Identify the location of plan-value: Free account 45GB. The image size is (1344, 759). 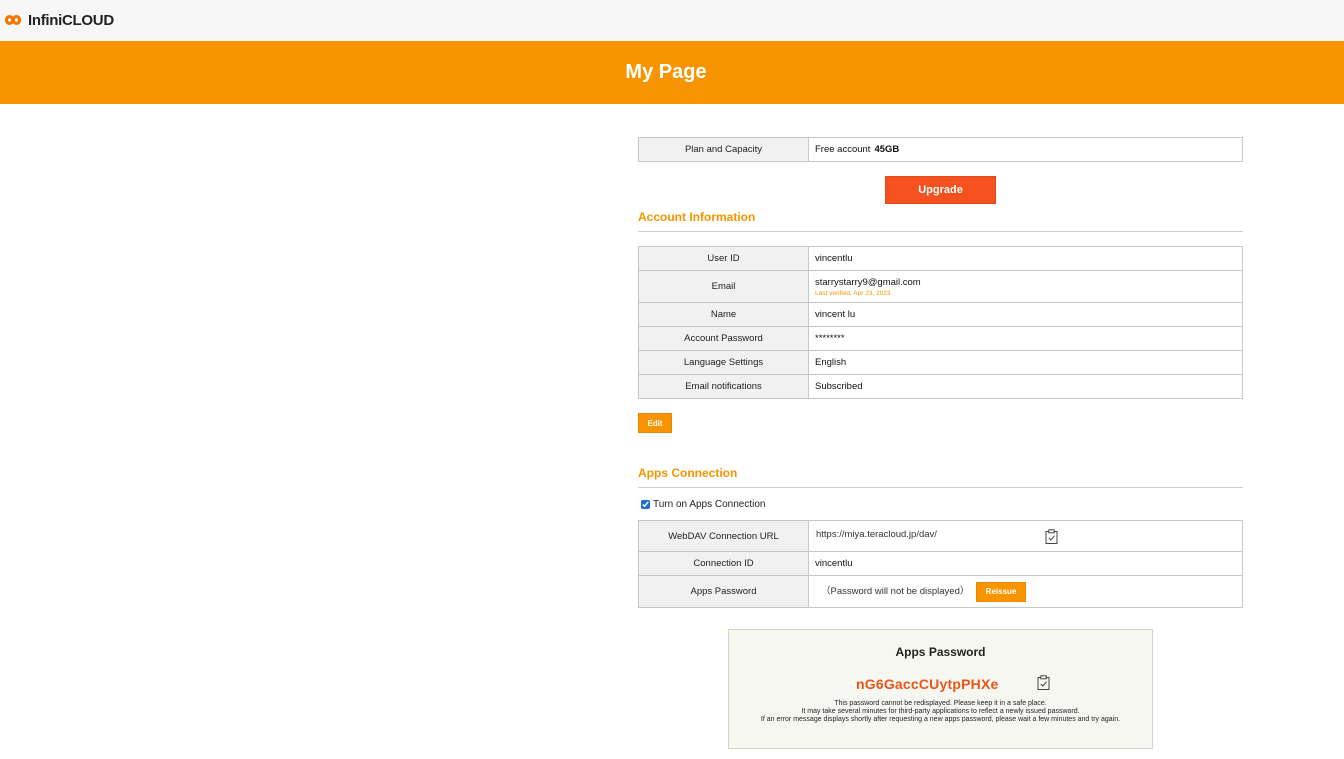
(1025, 149).